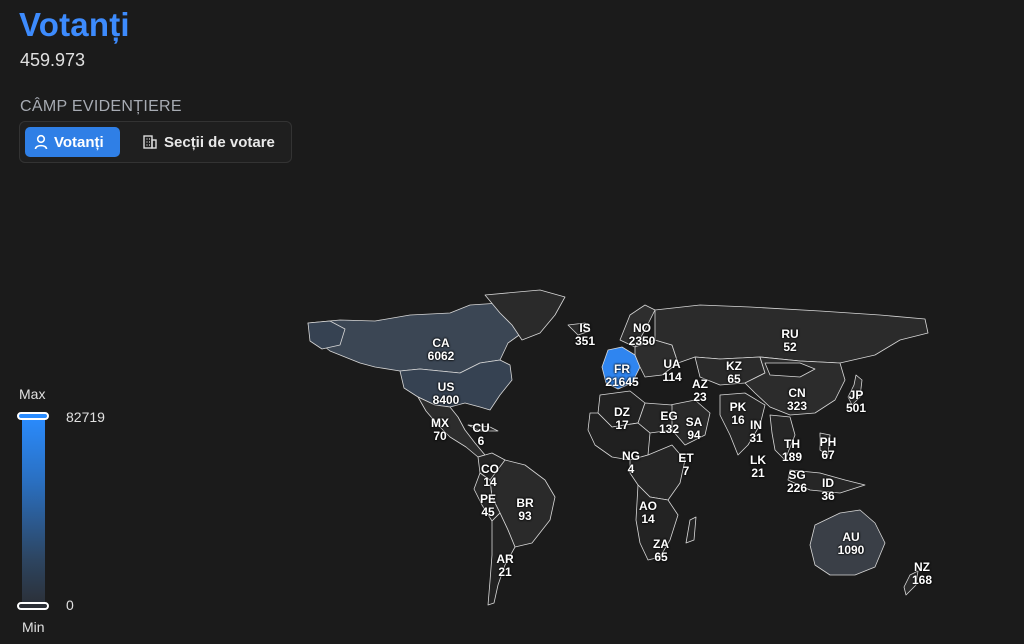  I want to click on country-label-kz: KZ 65, so click(734, 373).